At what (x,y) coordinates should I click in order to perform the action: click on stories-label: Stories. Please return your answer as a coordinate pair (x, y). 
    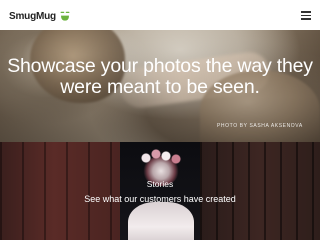
    Looking at the image, I should click on (160, 184).